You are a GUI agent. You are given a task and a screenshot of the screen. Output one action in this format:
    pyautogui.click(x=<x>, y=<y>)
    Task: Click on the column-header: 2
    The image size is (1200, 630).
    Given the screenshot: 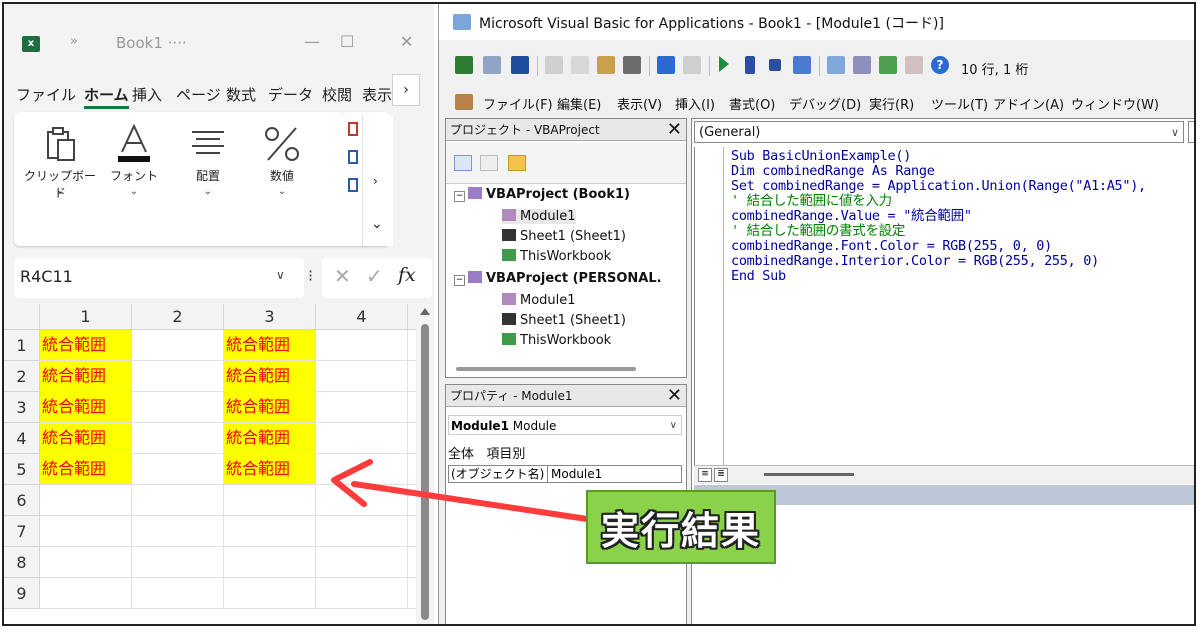 What is the action you would take?
    pyautogui.click(x=178, y=317)
    